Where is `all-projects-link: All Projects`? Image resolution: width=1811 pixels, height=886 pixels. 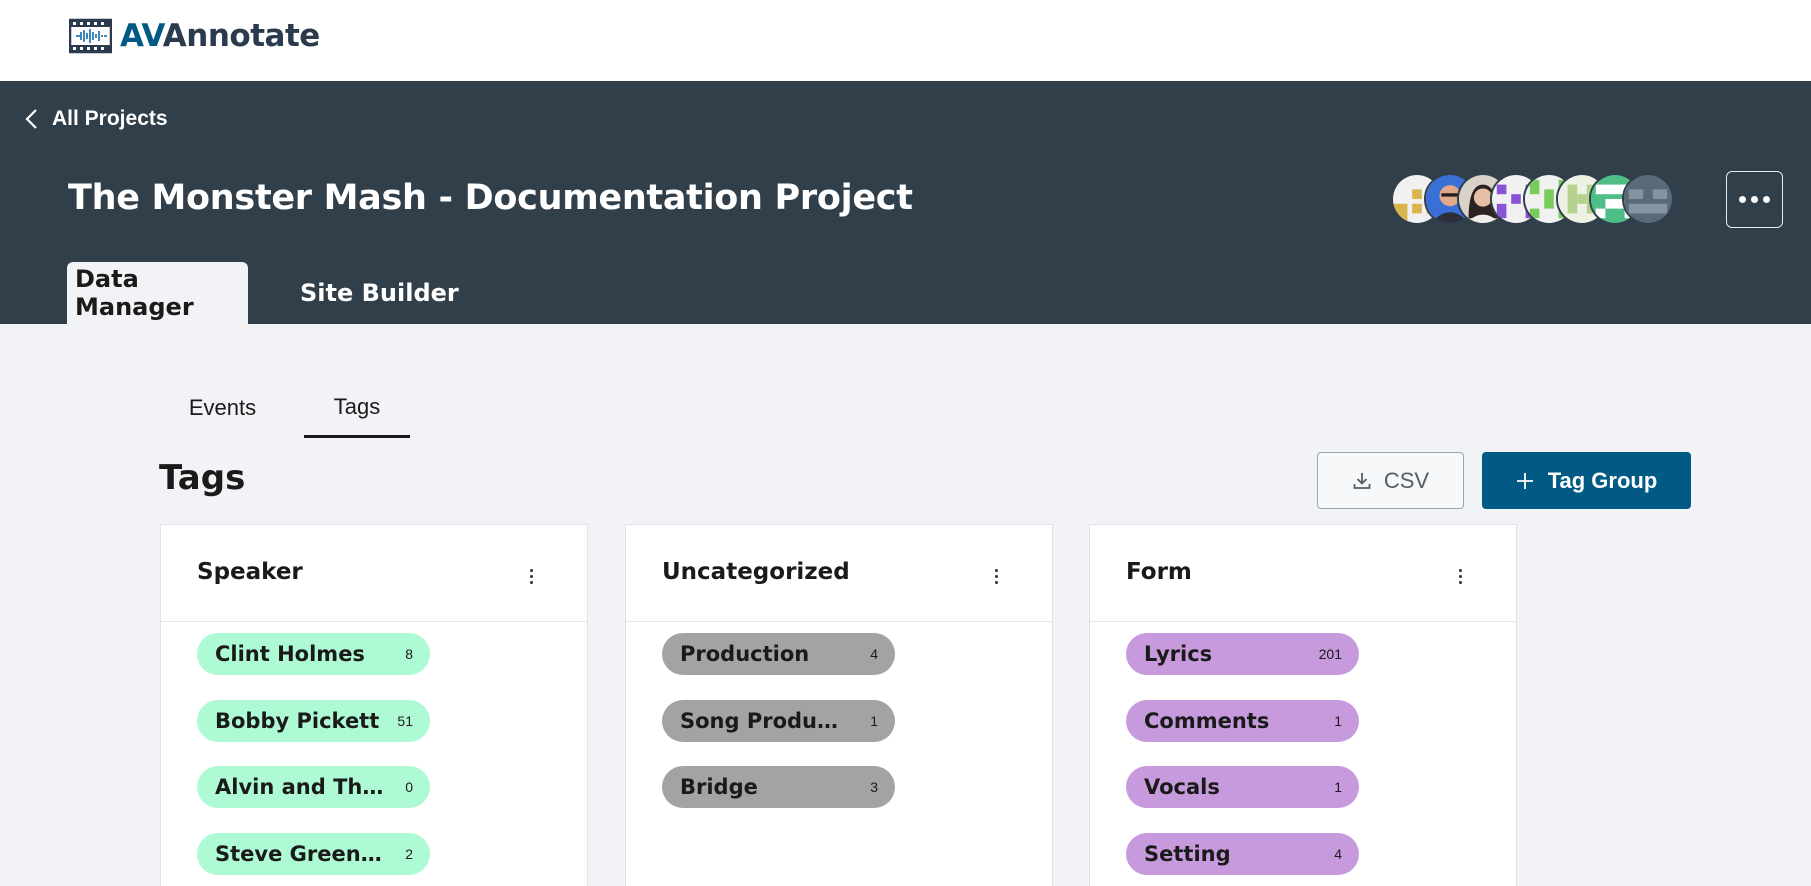
all-projects-link: All Projects is located at coordinates (96, 119).